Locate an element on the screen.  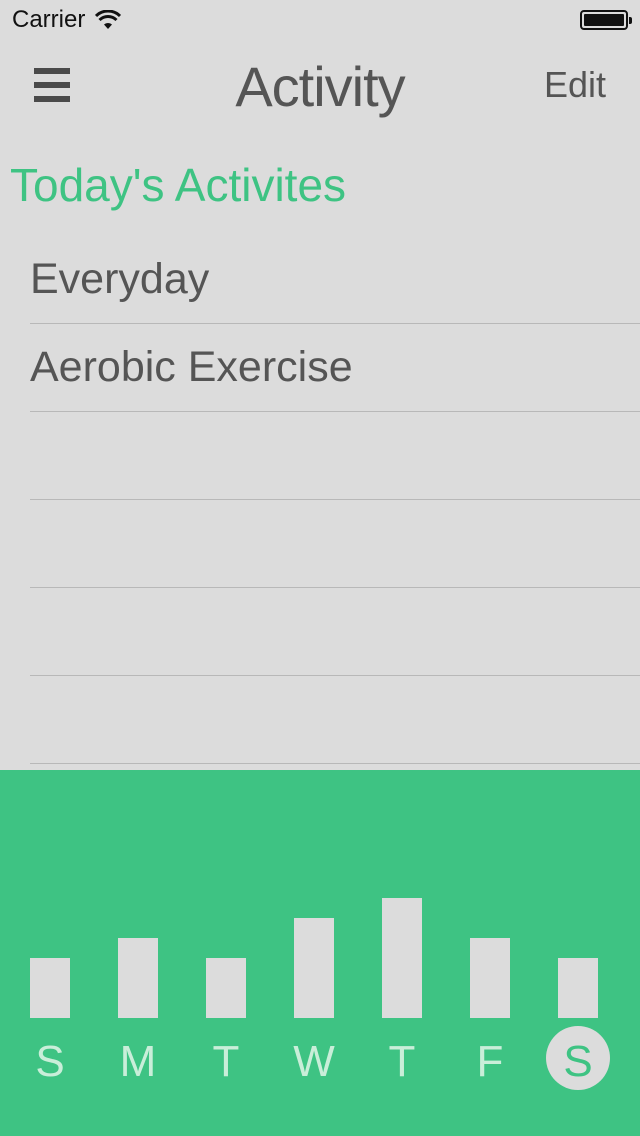
list-item: Everyday is located at coordinates (335, 280).